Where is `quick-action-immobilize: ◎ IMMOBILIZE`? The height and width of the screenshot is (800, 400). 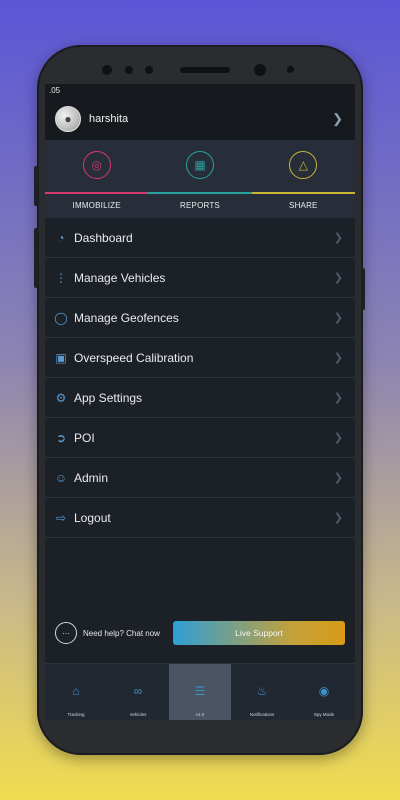 quick-action-immobilize: ◎ IMMOBILIZE is located at coordinates (97, 179).